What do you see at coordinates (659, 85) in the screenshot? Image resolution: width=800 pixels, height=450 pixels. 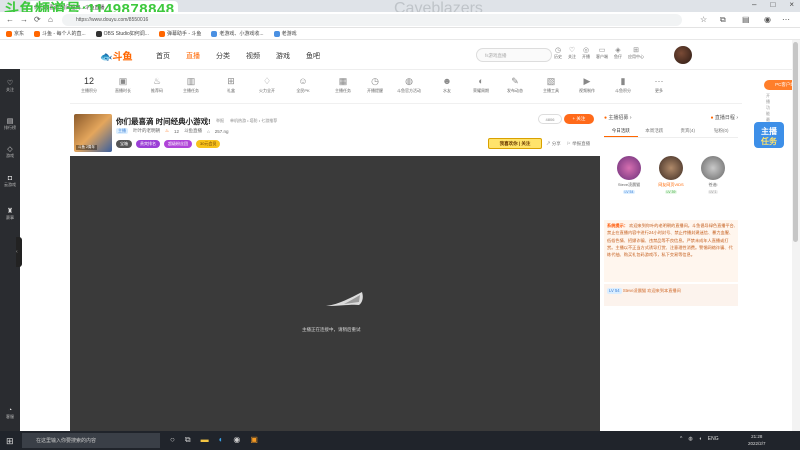 I see `cat-item-more: ⋯ 更多` at bounding box center [659, 85].